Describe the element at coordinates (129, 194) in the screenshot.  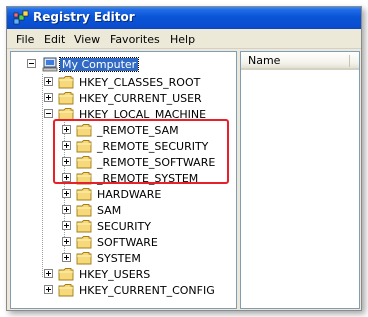
I see `tree-node-hardware: HARDWARE` at that location.